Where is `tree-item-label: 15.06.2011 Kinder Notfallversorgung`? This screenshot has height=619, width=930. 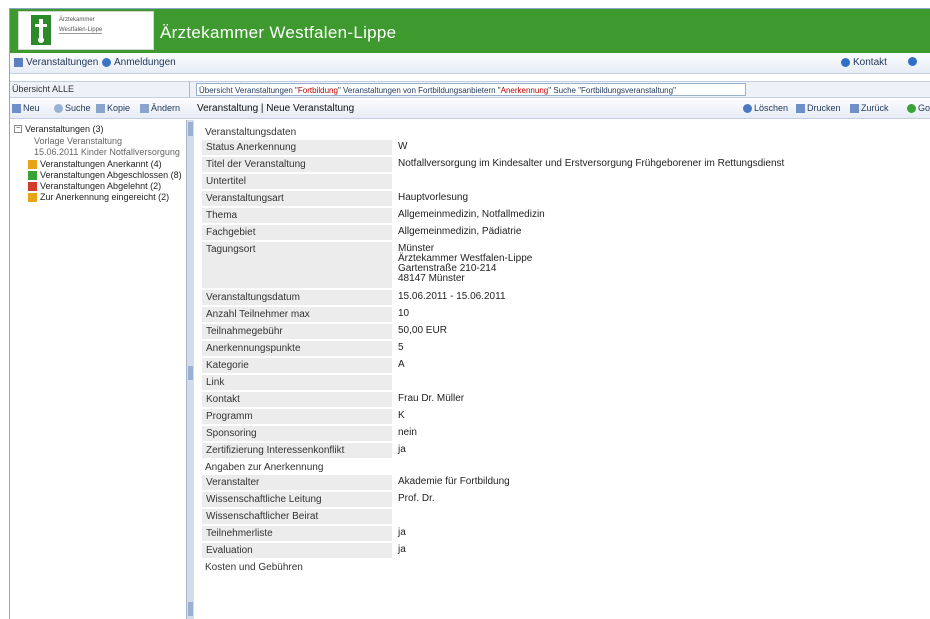
tree-item-label: 15.06.2011 Kinder Notfallversorgung is located at coordinates (107, 152).